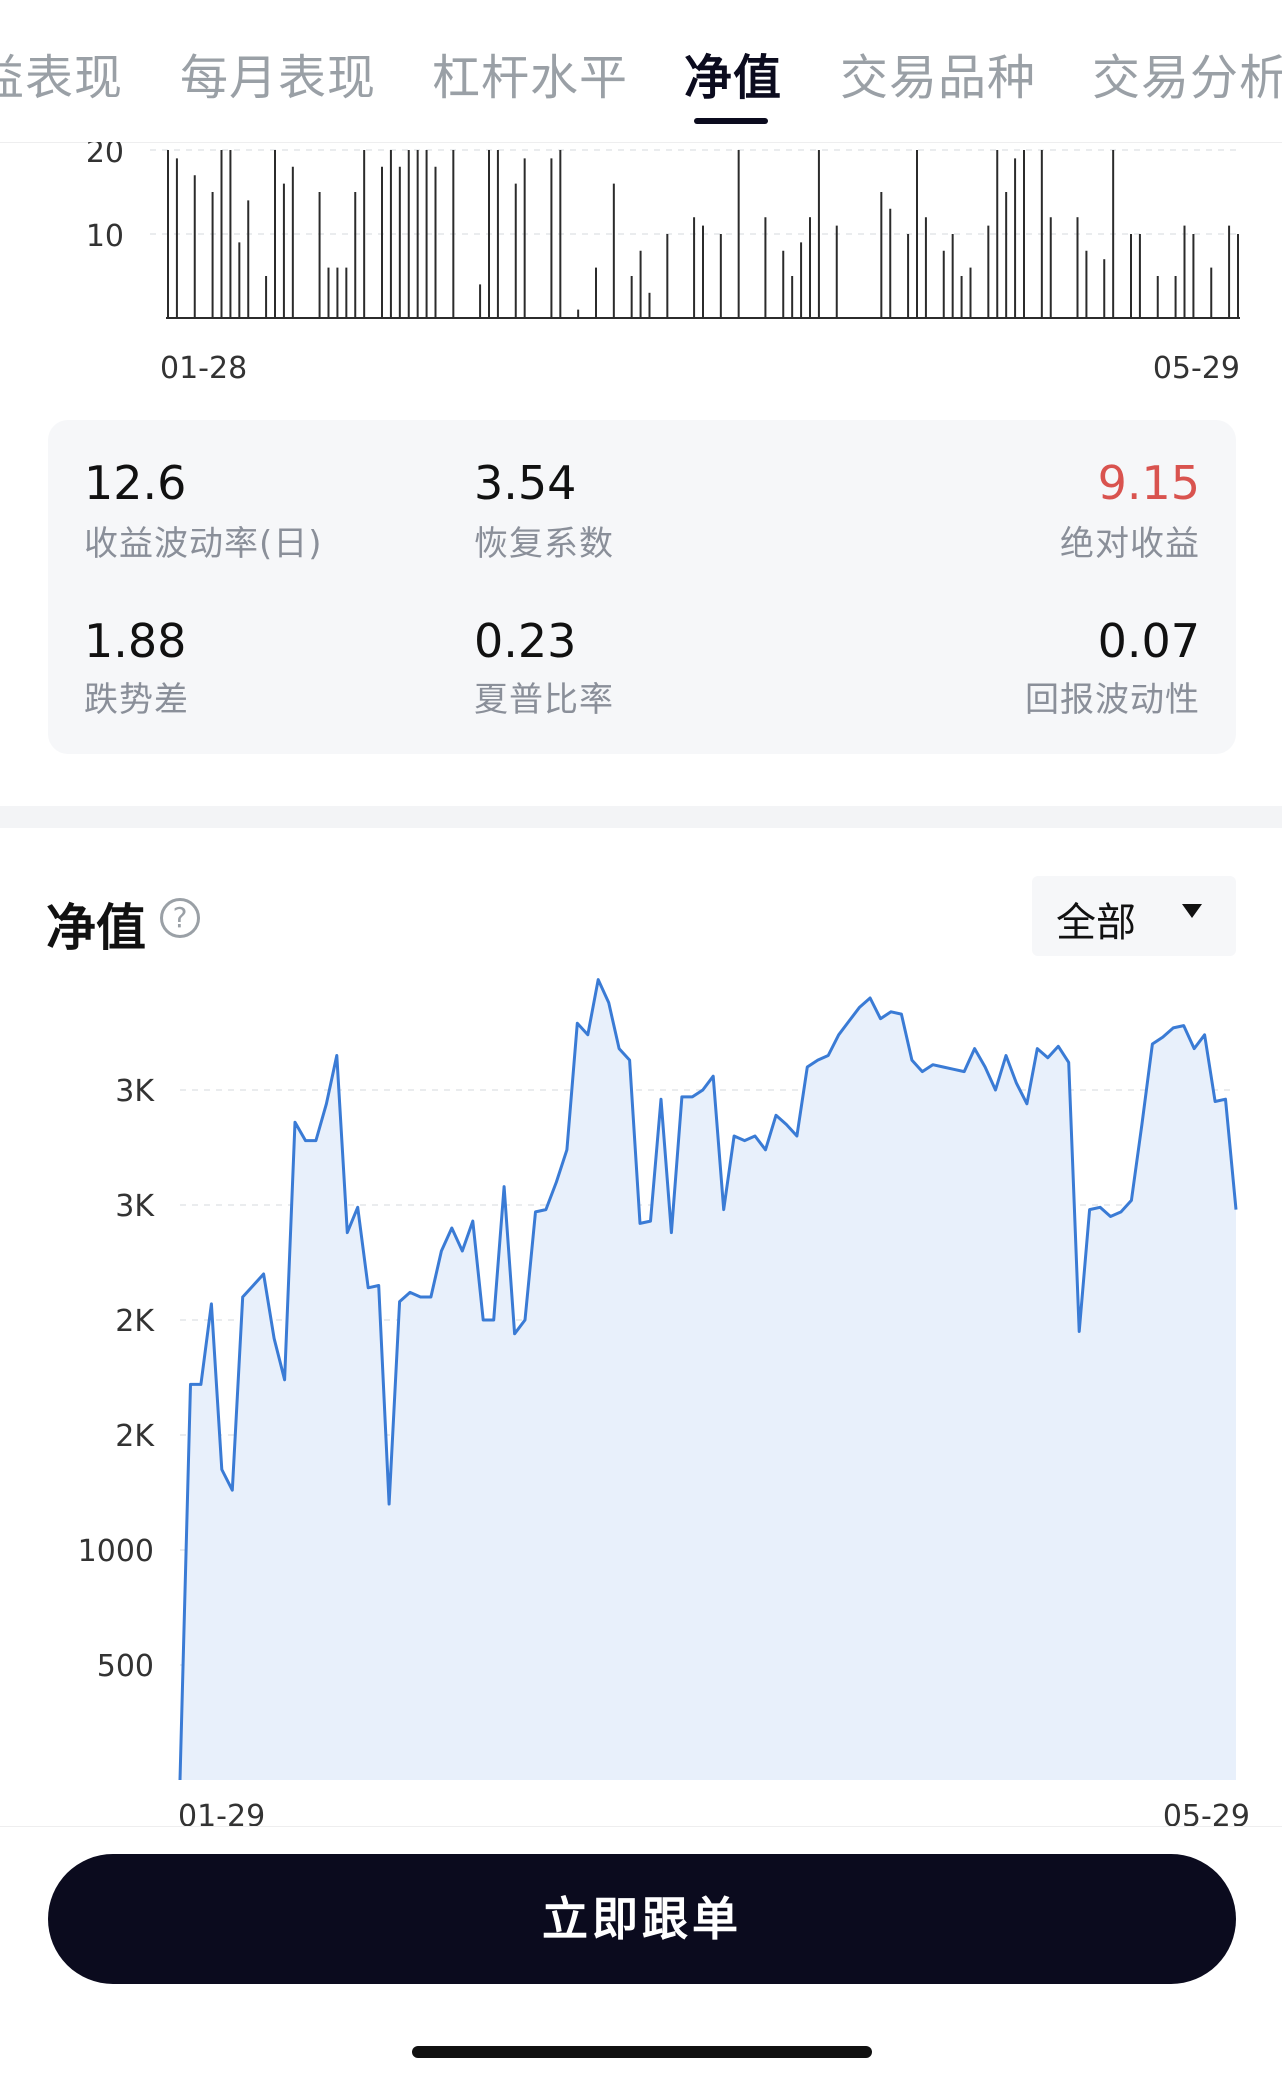 This screenshot has height=2087, width=1282. What do you see at coordinates (221, 1812) in the screenshot?
I see `x-tick-label: 01-29` at bounding box center [221, 1812].